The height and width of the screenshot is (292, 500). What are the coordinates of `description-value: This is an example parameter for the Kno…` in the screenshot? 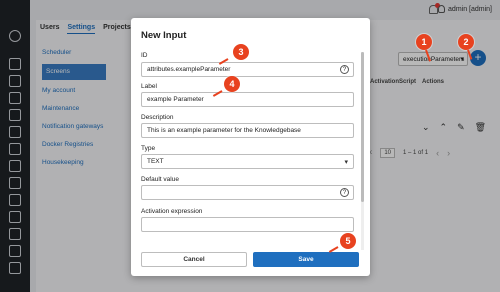 It's located at (224, 130).